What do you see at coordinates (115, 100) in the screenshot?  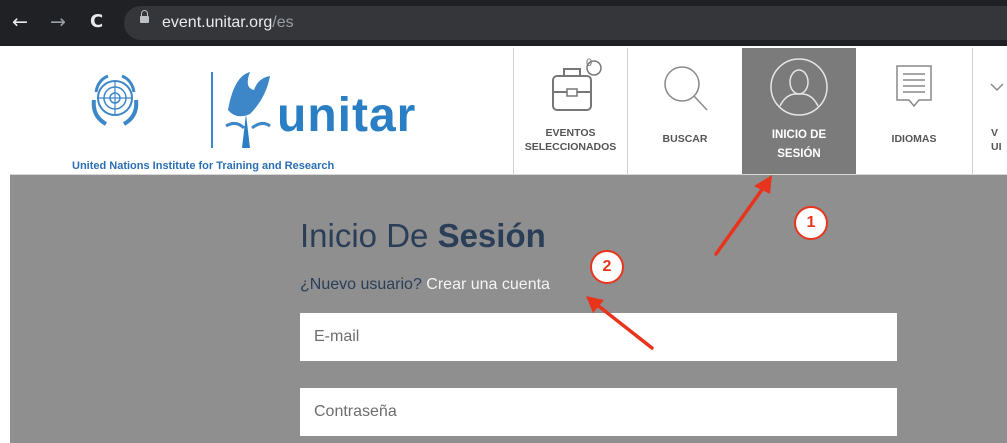 I see `un-emblem-icon` at bounding box center [115, 100].